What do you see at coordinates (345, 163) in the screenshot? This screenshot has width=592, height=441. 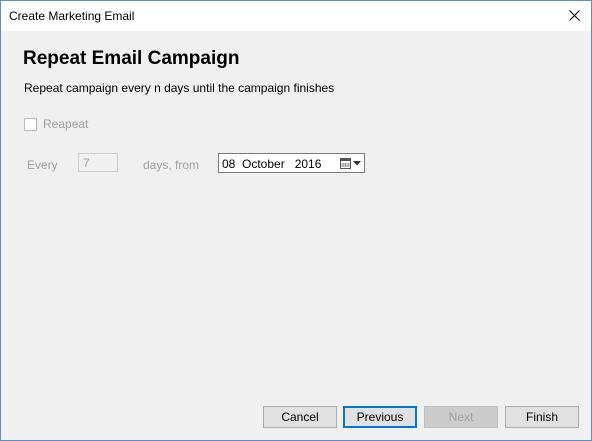 I see `calendar-icon` at bounding box center [345, 163].